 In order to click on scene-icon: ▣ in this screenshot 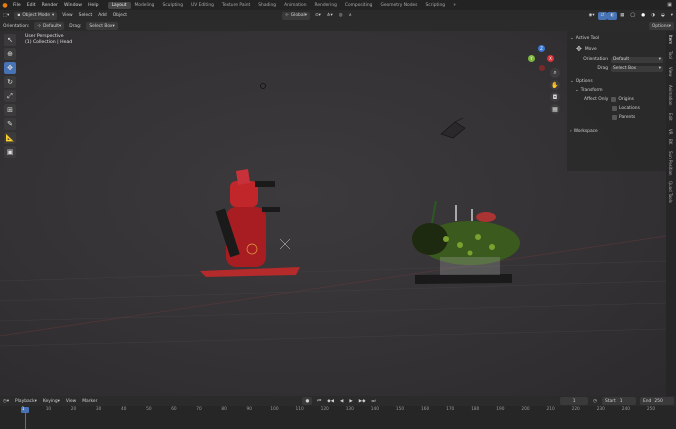, I will do `click(669, 5)`.